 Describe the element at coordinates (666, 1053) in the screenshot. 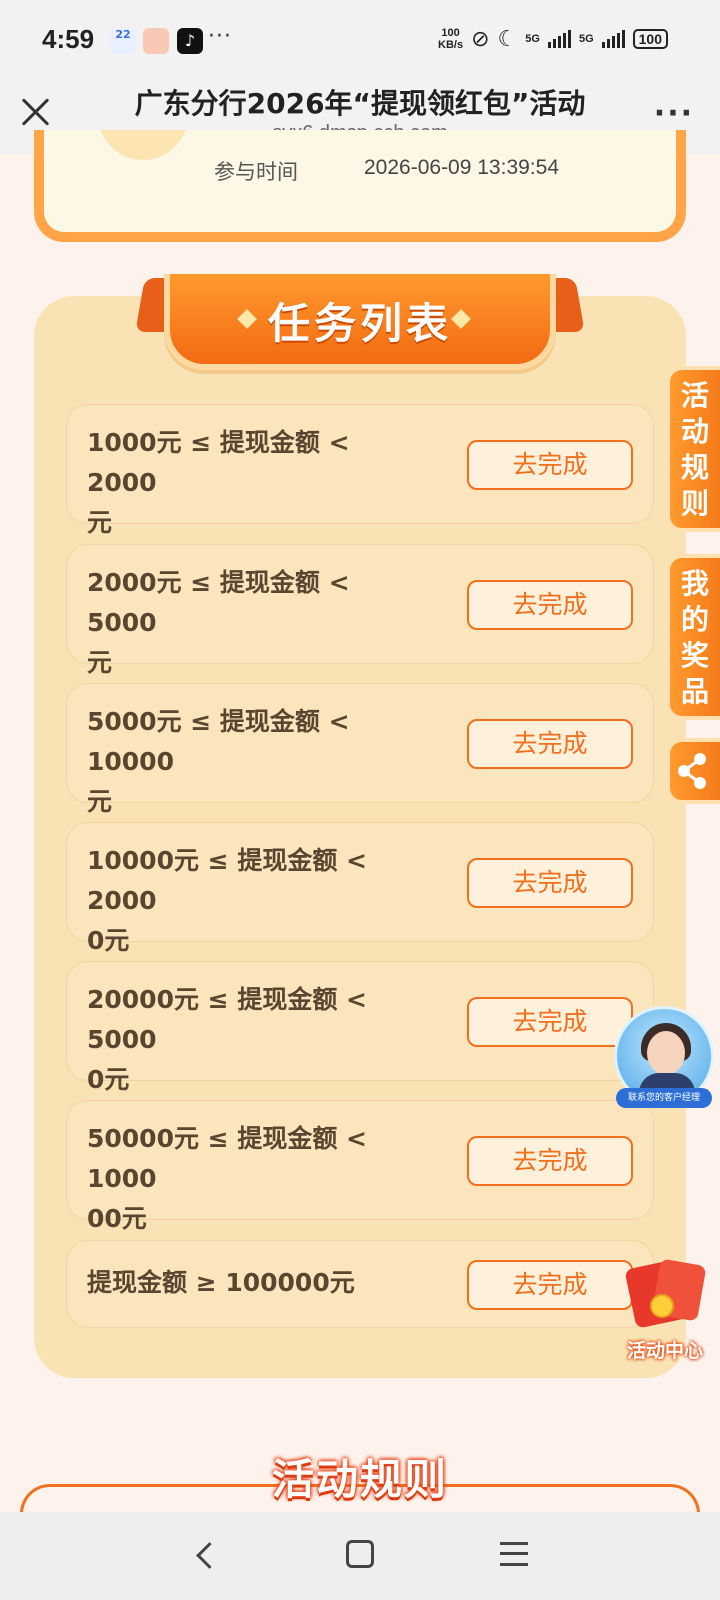

I see `avatar-face` at that location.